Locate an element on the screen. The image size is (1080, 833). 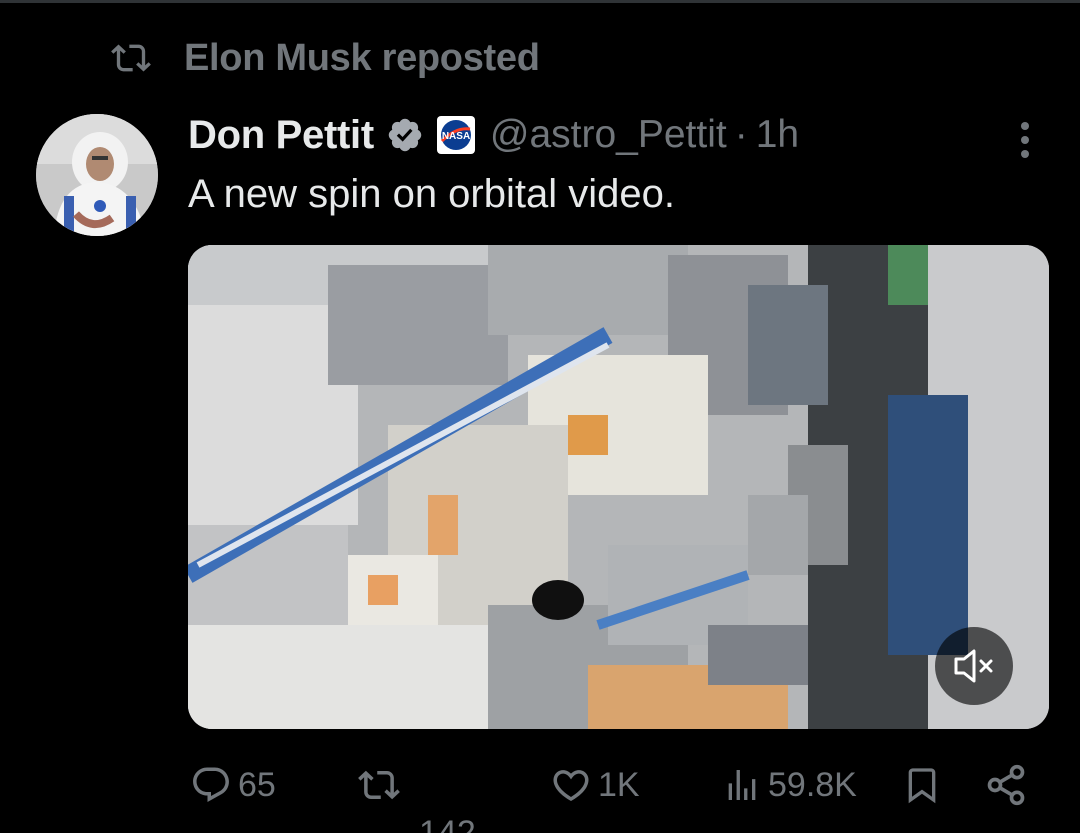
views-button: 59.8K is located at coordinates (789, 785).